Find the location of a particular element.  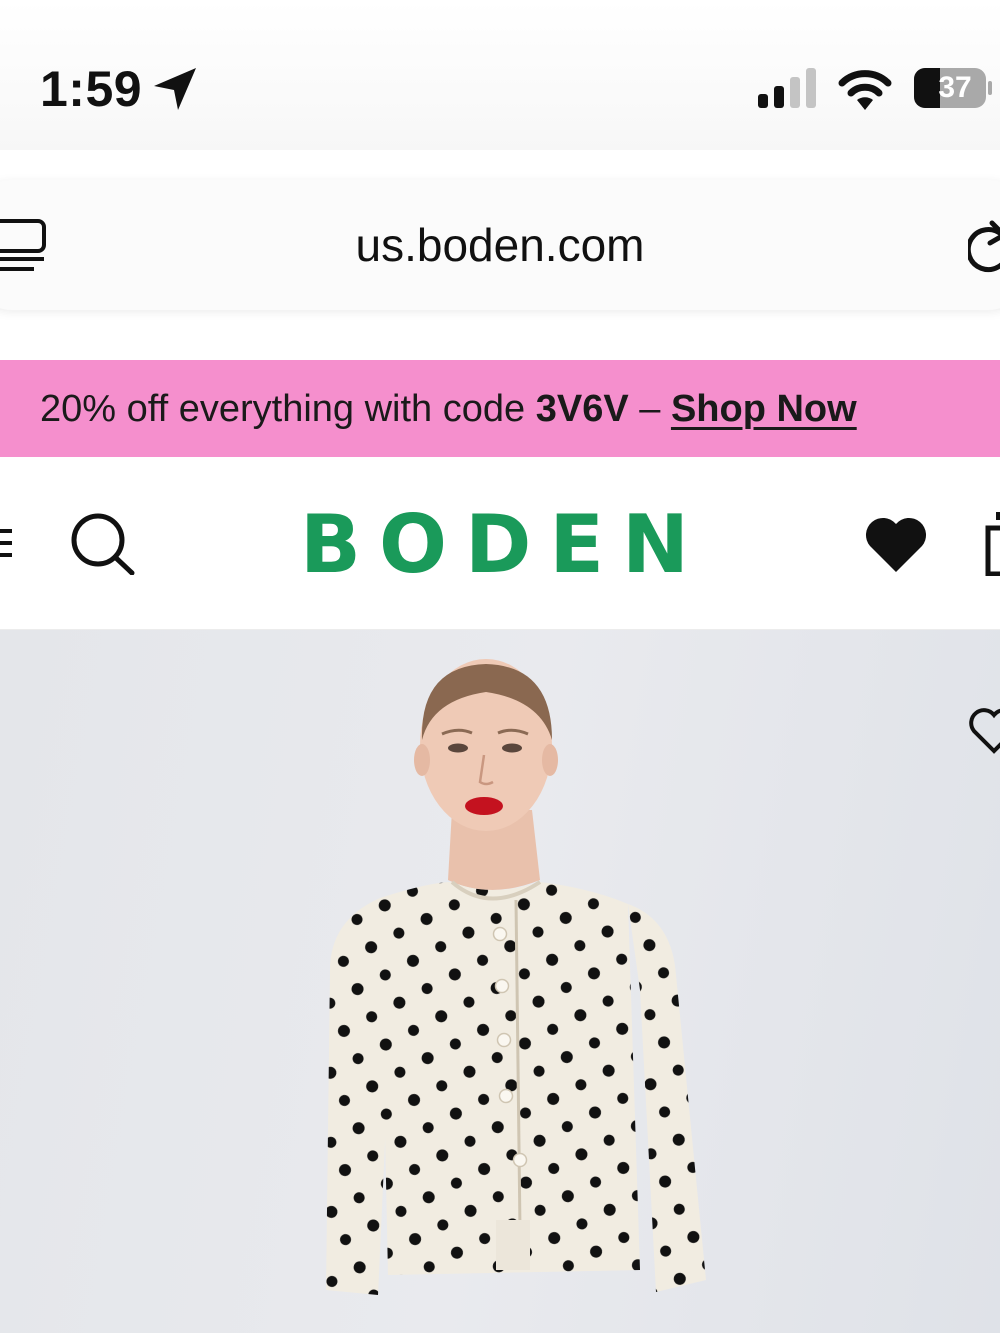

location-arrow-icon is located at coordinates (175, 89).